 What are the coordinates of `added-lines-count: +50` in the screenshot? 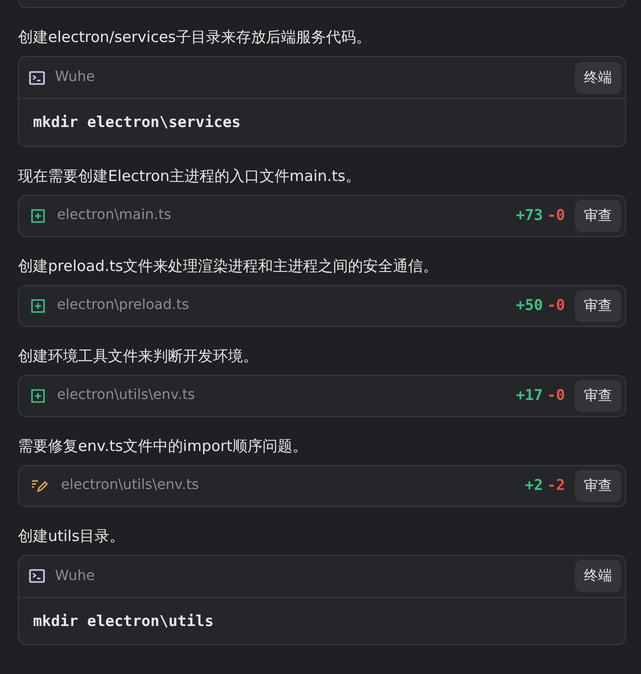 It's located at (529, 305).